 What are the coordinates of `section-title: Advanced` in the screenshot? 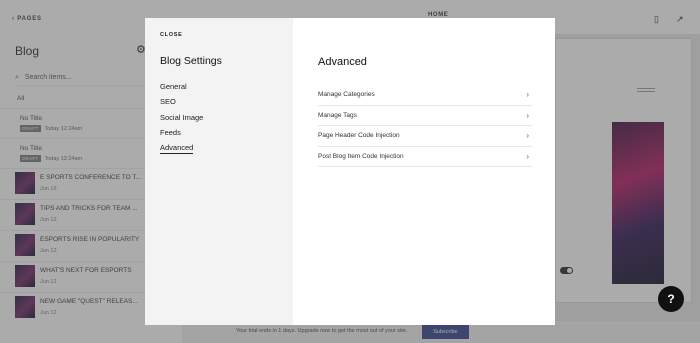 It's located at (342, 62).